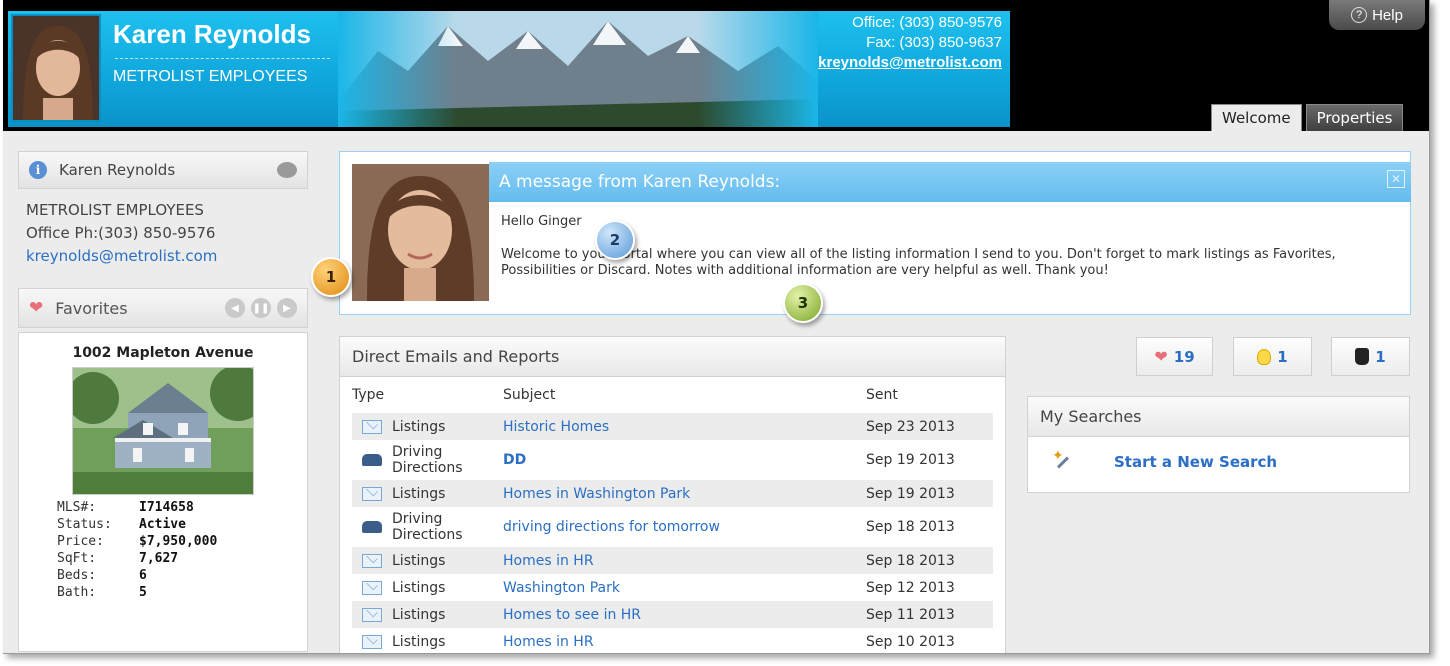  I want to click on emails-title: Direct Emails and Reports, so click(672, 357).